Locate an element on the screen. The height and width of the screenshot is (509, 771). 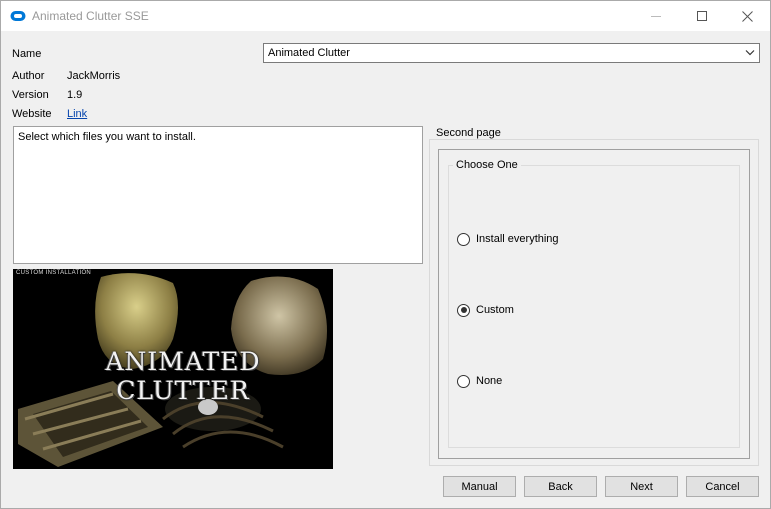
option-none: None is located at coordinates (479, 381).